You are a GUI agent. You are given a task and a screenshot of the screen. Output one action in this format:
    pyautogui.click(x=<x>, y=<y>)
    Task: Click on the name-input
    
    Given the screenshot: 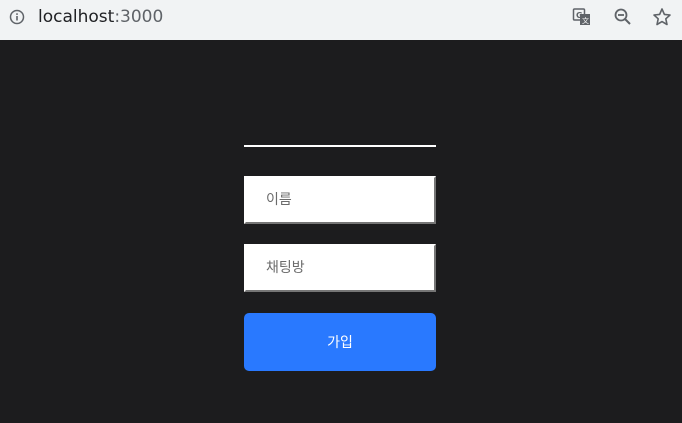 What is the action you would take?
    pyautogui.click(x=340, y=200)
    